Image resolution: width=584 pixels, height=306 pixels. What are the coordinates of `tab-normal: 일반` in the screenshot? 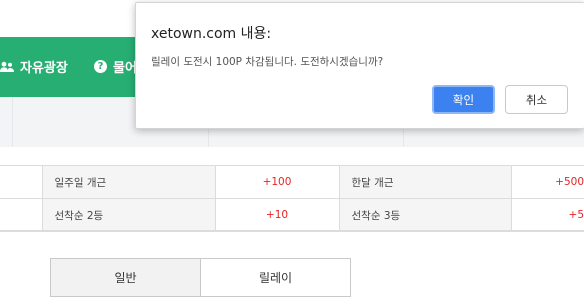 It's located at (125, 277).